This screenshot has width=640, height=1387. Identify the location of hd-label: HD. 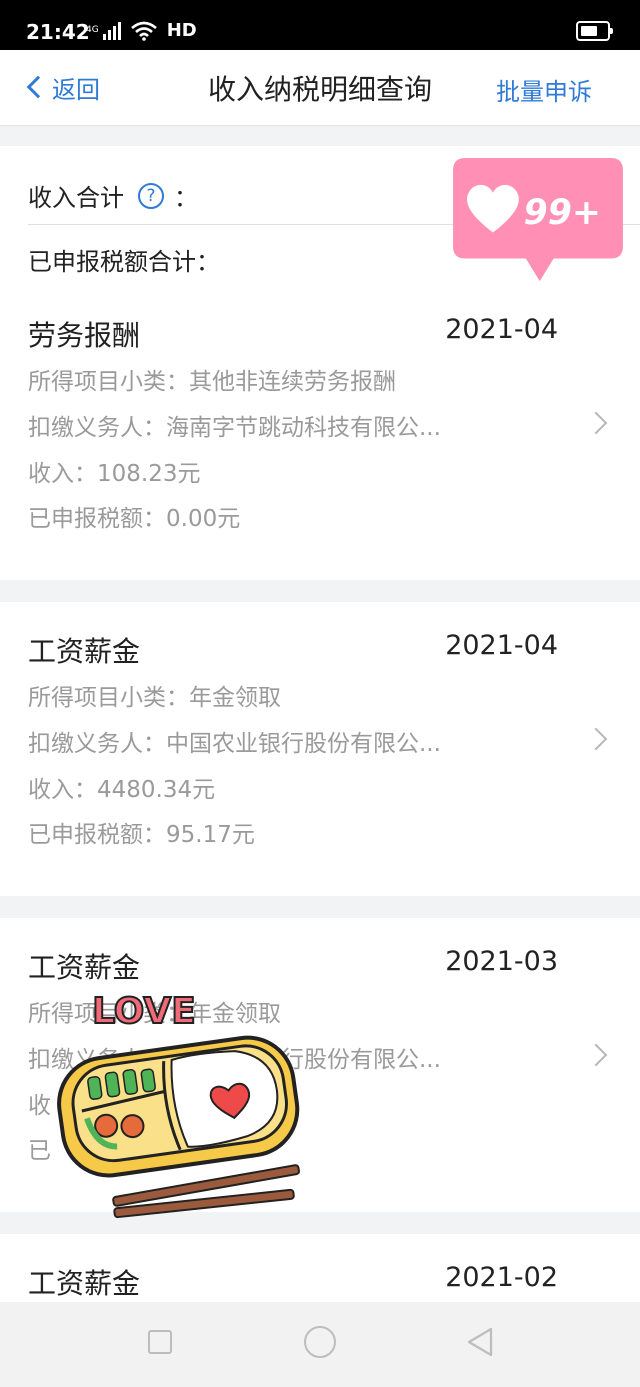
(181, 30).